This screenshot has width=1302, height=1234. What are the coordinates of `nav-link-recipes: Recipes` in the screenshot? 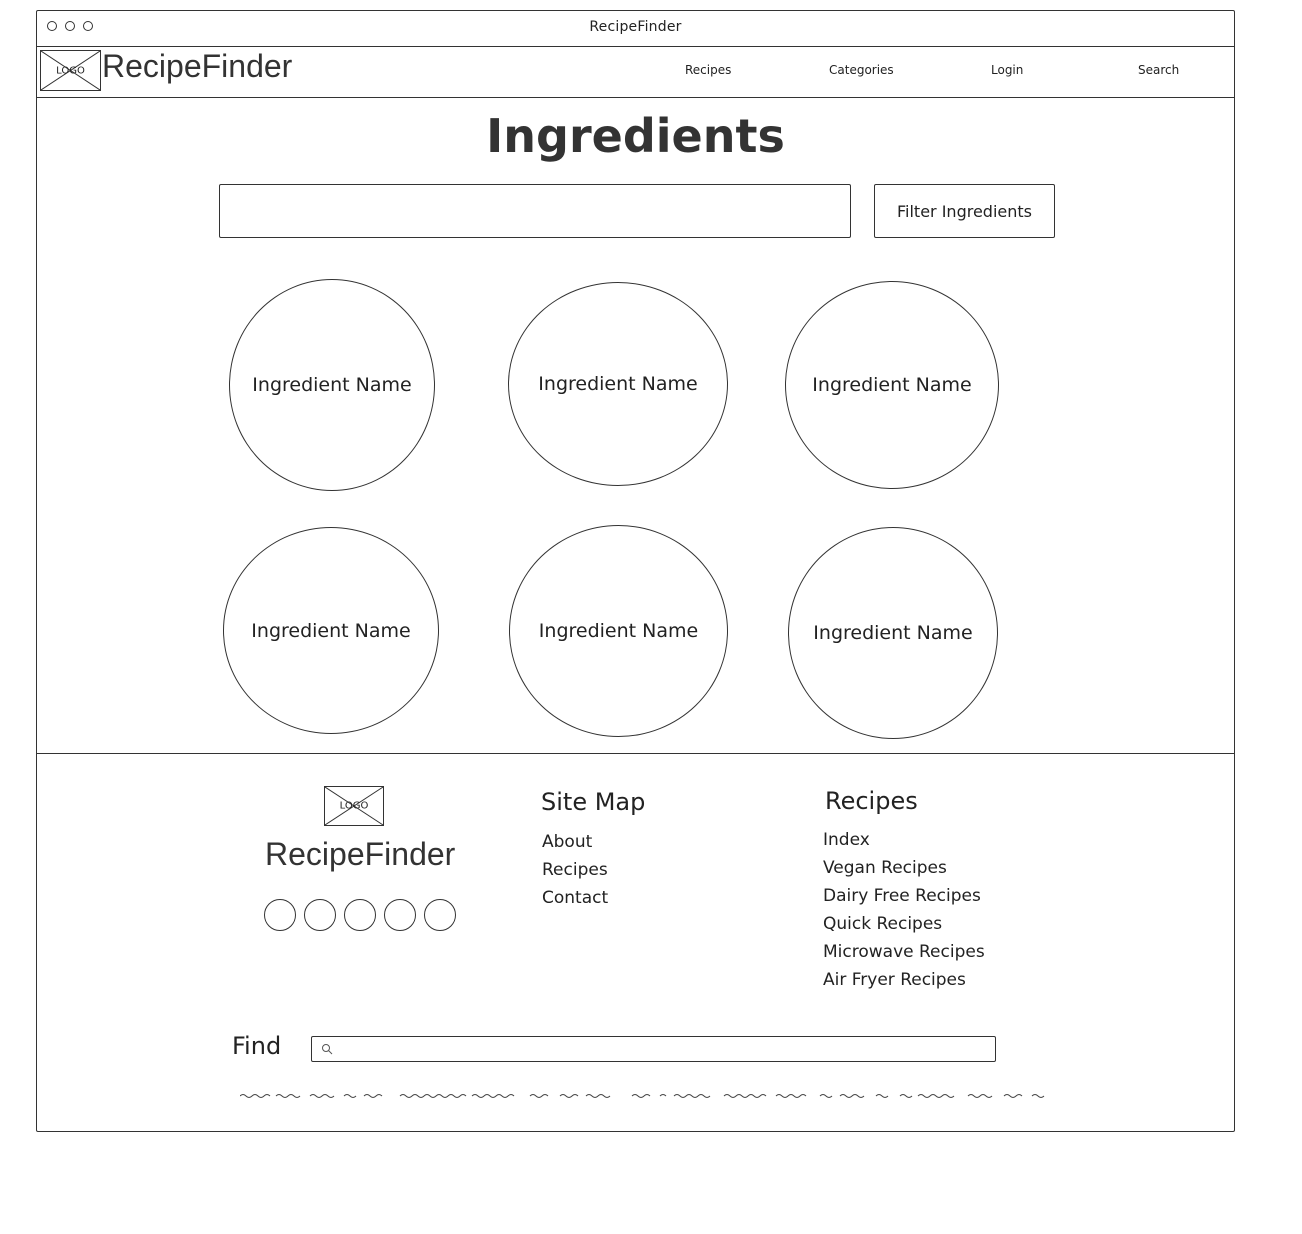 It's located at (708, 70).